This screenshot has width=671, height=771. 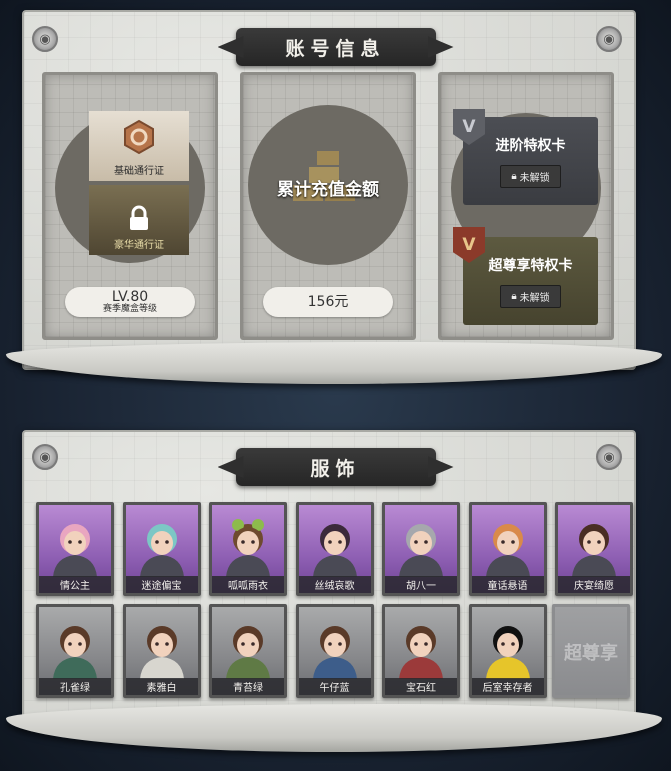 What do you see at coordinates (421, 584) in the screenshot?
I see `costume-name: 胡八一` at bounding box center [421, 584].